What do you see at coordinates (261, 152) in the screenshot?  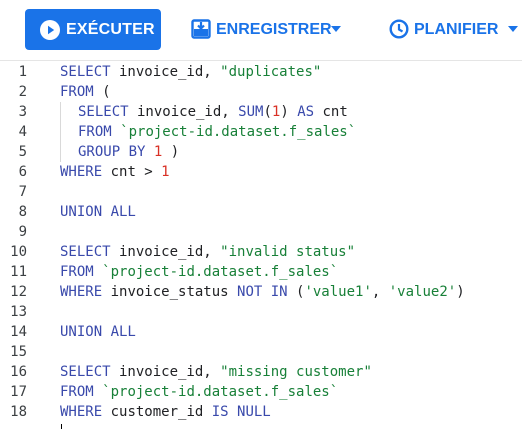 I see `code-line: 5 GROUP BY 1 )` at bounding box center [261, 152].